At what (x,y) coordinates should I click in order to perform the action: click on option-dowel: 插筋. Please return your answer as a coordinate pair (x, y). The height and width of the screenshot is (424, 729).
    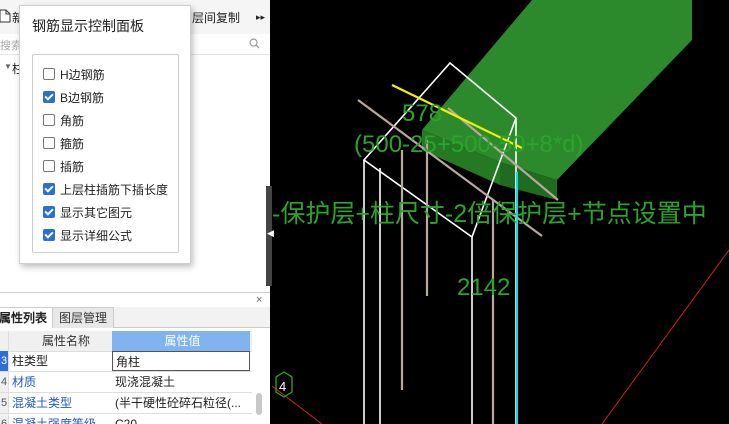
    Looking at the image, I should click on (63, 166).